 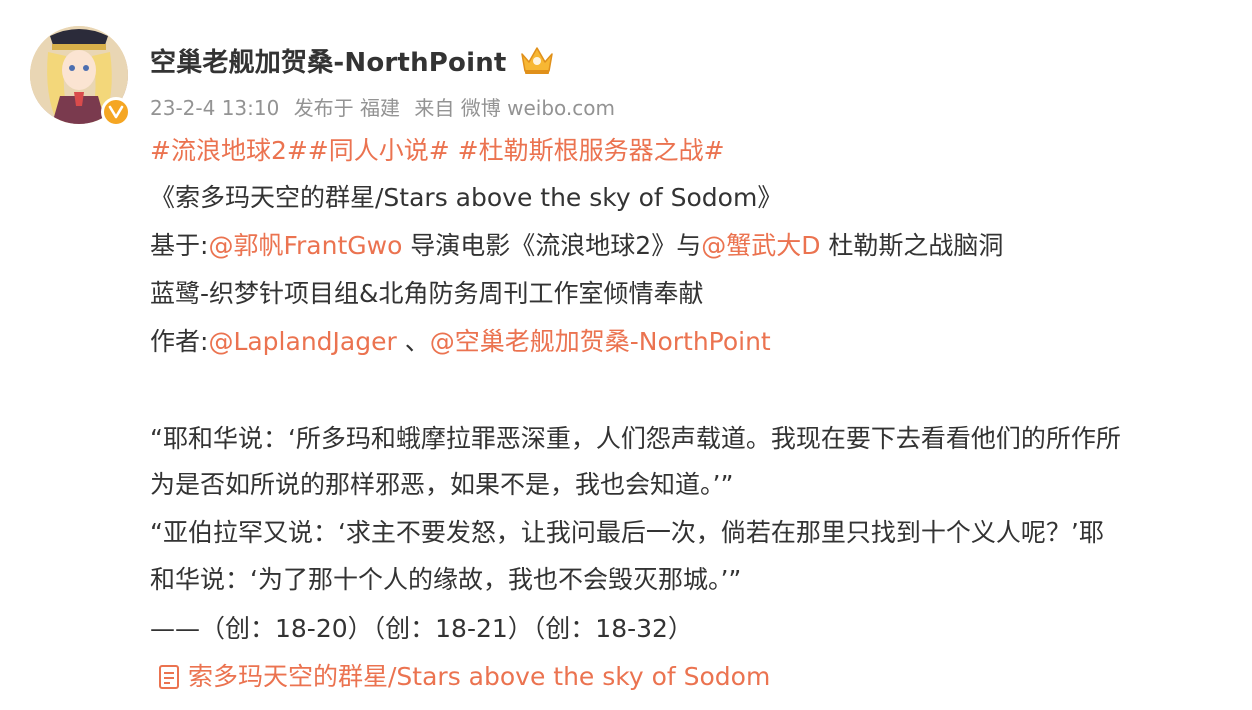 What do you see at coordinates (760, 245) in the screenshot?
I see `mention-link: @蟹武大D` at bounding box center [760, 245].